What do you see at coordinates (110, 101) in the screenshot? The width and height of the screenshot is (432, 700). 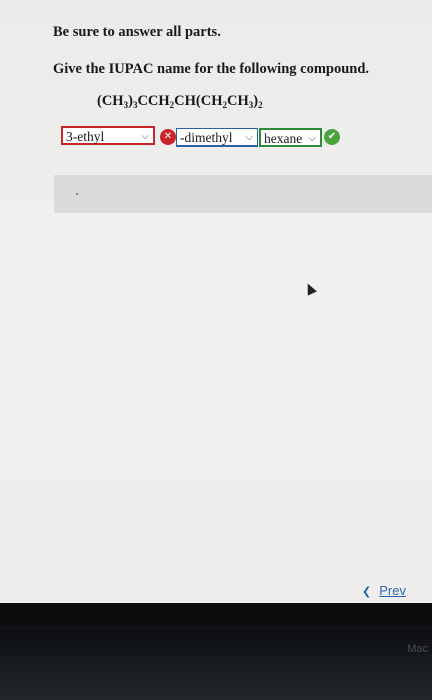 I see `formula-part: (CH` at bounding box center [110, 101].